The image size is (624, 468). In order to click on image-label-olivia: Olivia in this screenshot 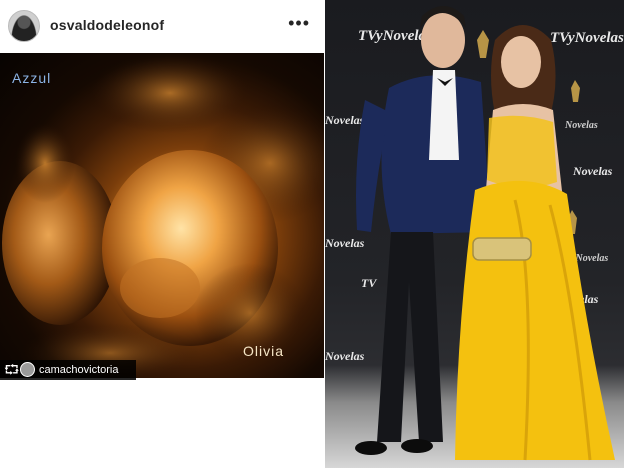, I will do `click(264, 351)`.